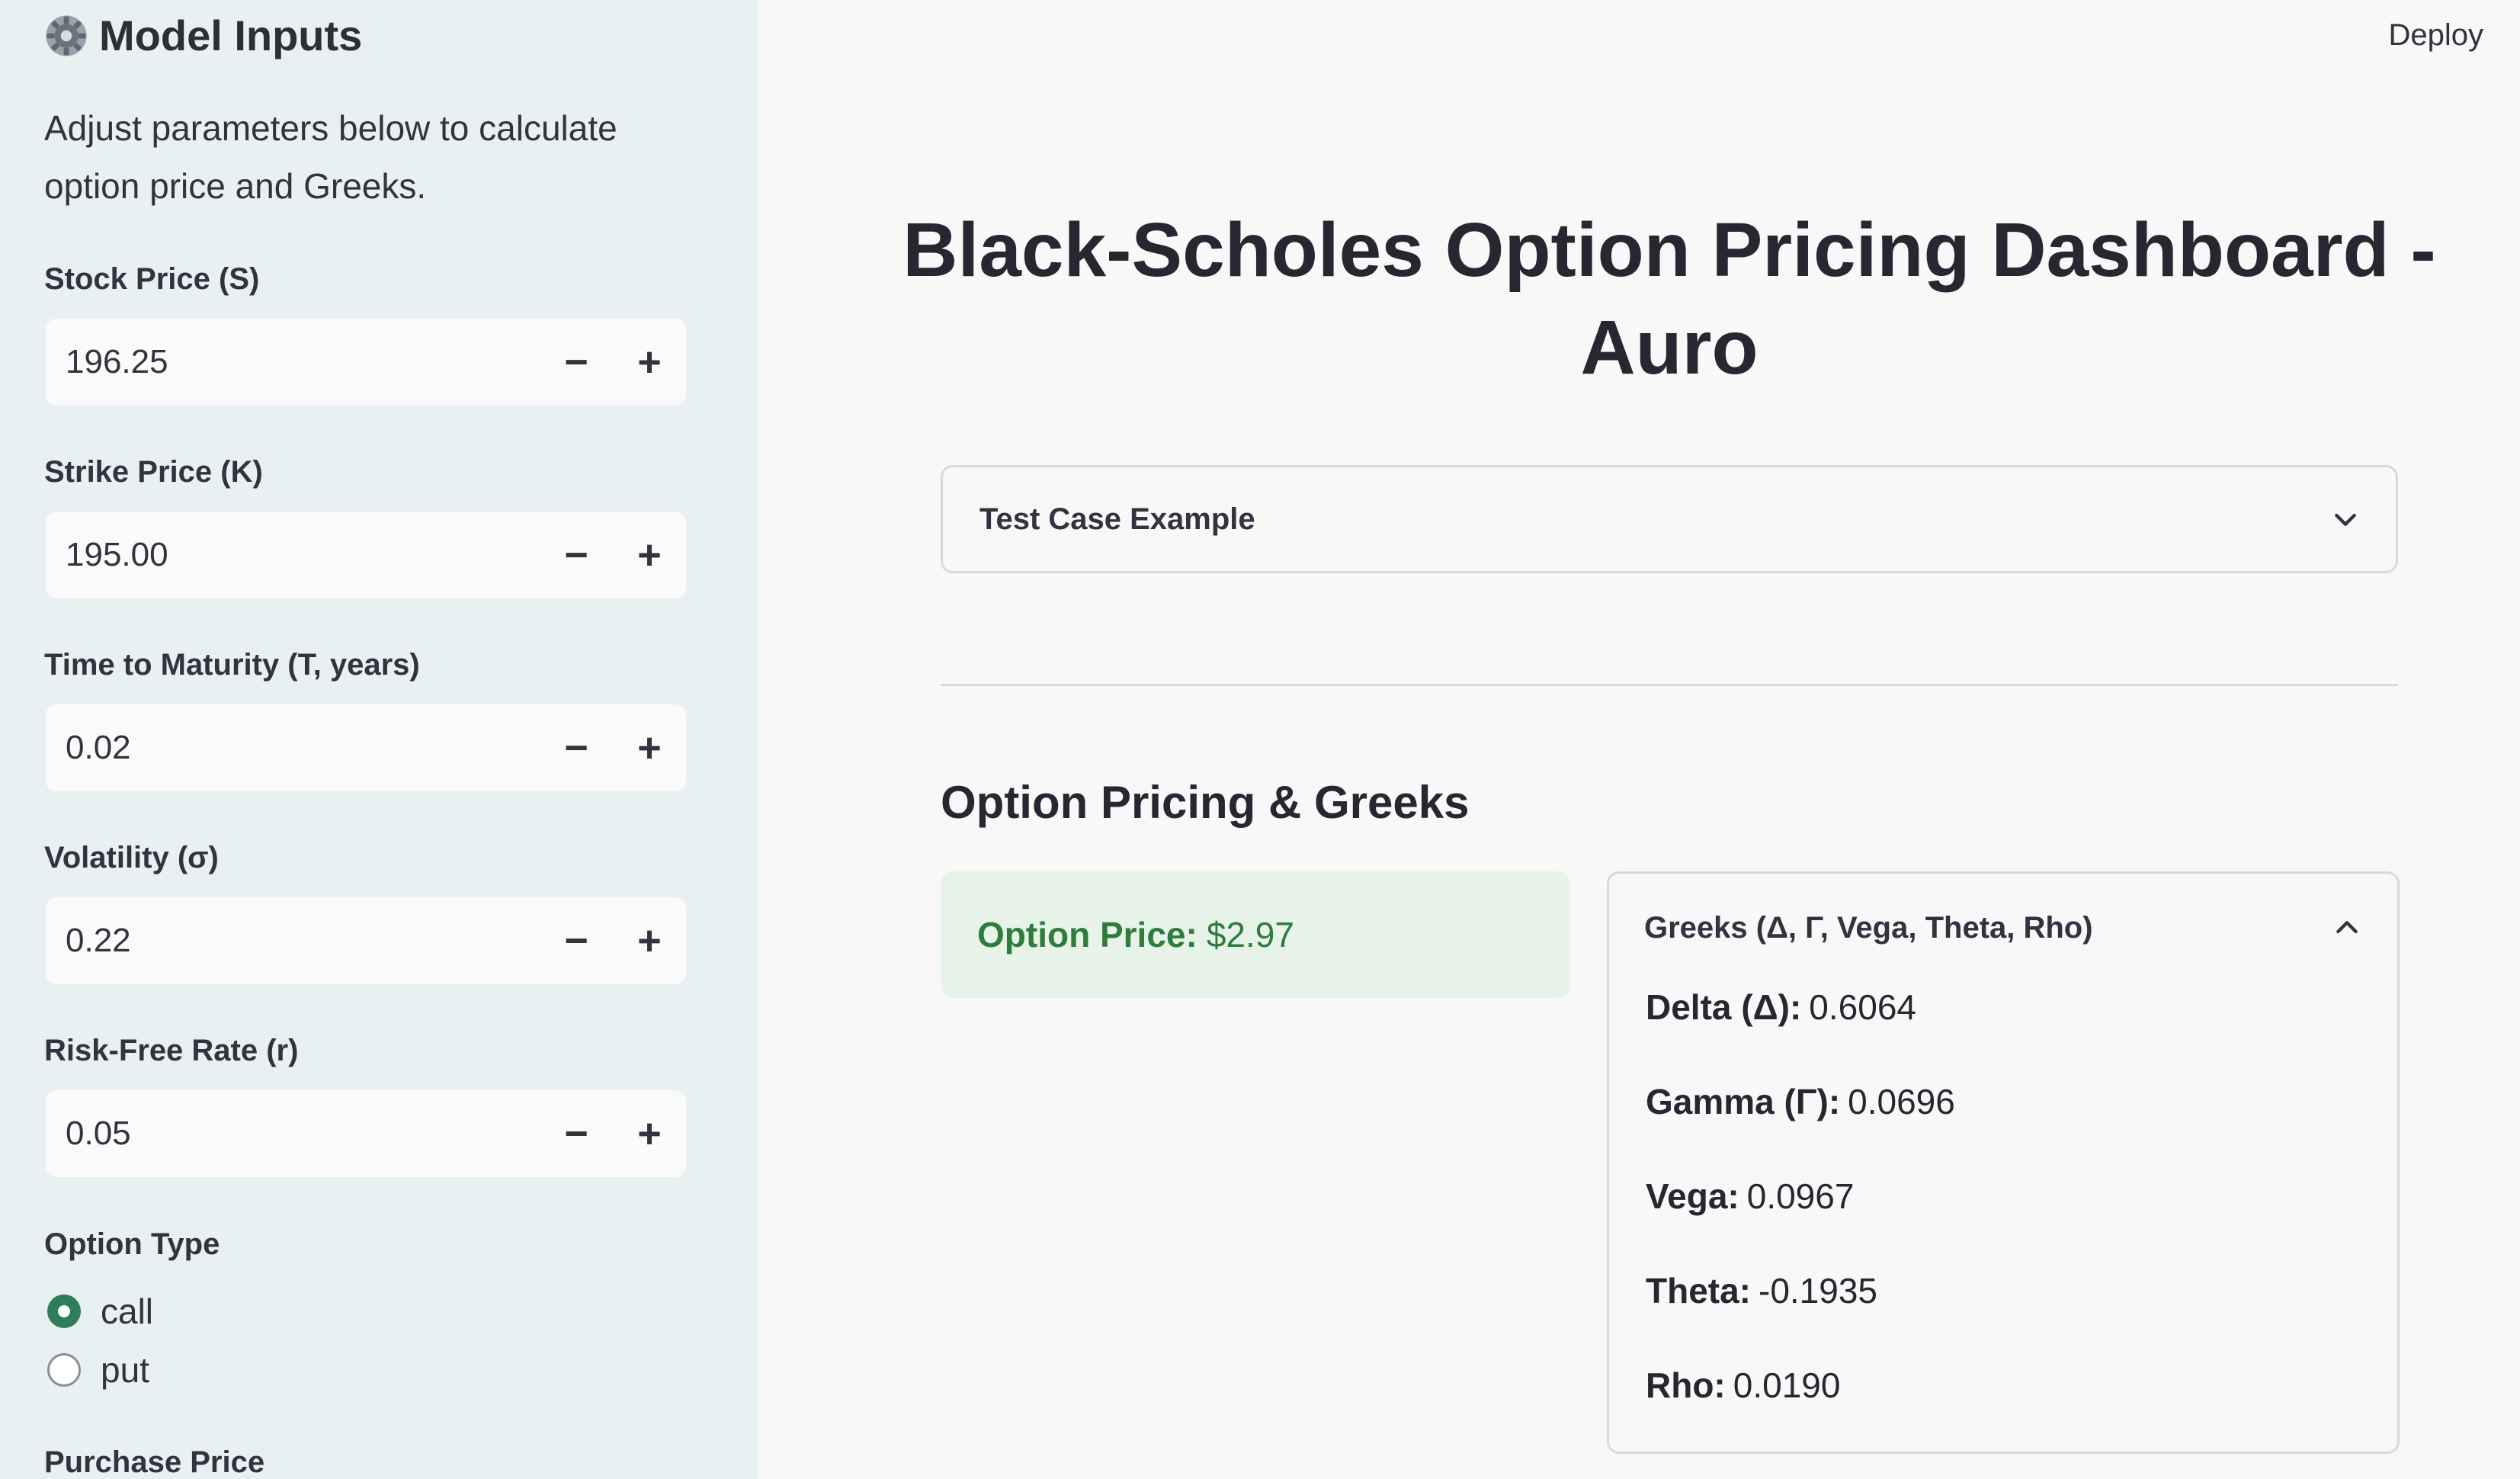  I want to click on time-to-maturity-value: 0.02, so click(293, 748).